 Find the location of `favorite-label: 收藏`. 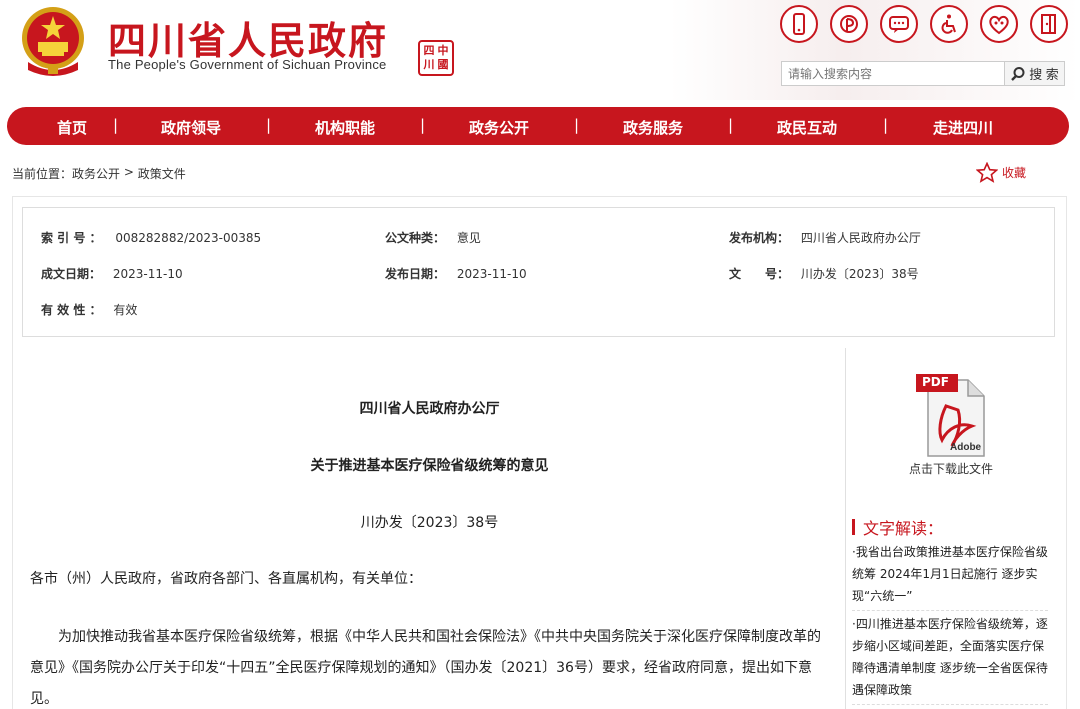

favorite-label: 收藏 is located at coordinates (1014, 173).